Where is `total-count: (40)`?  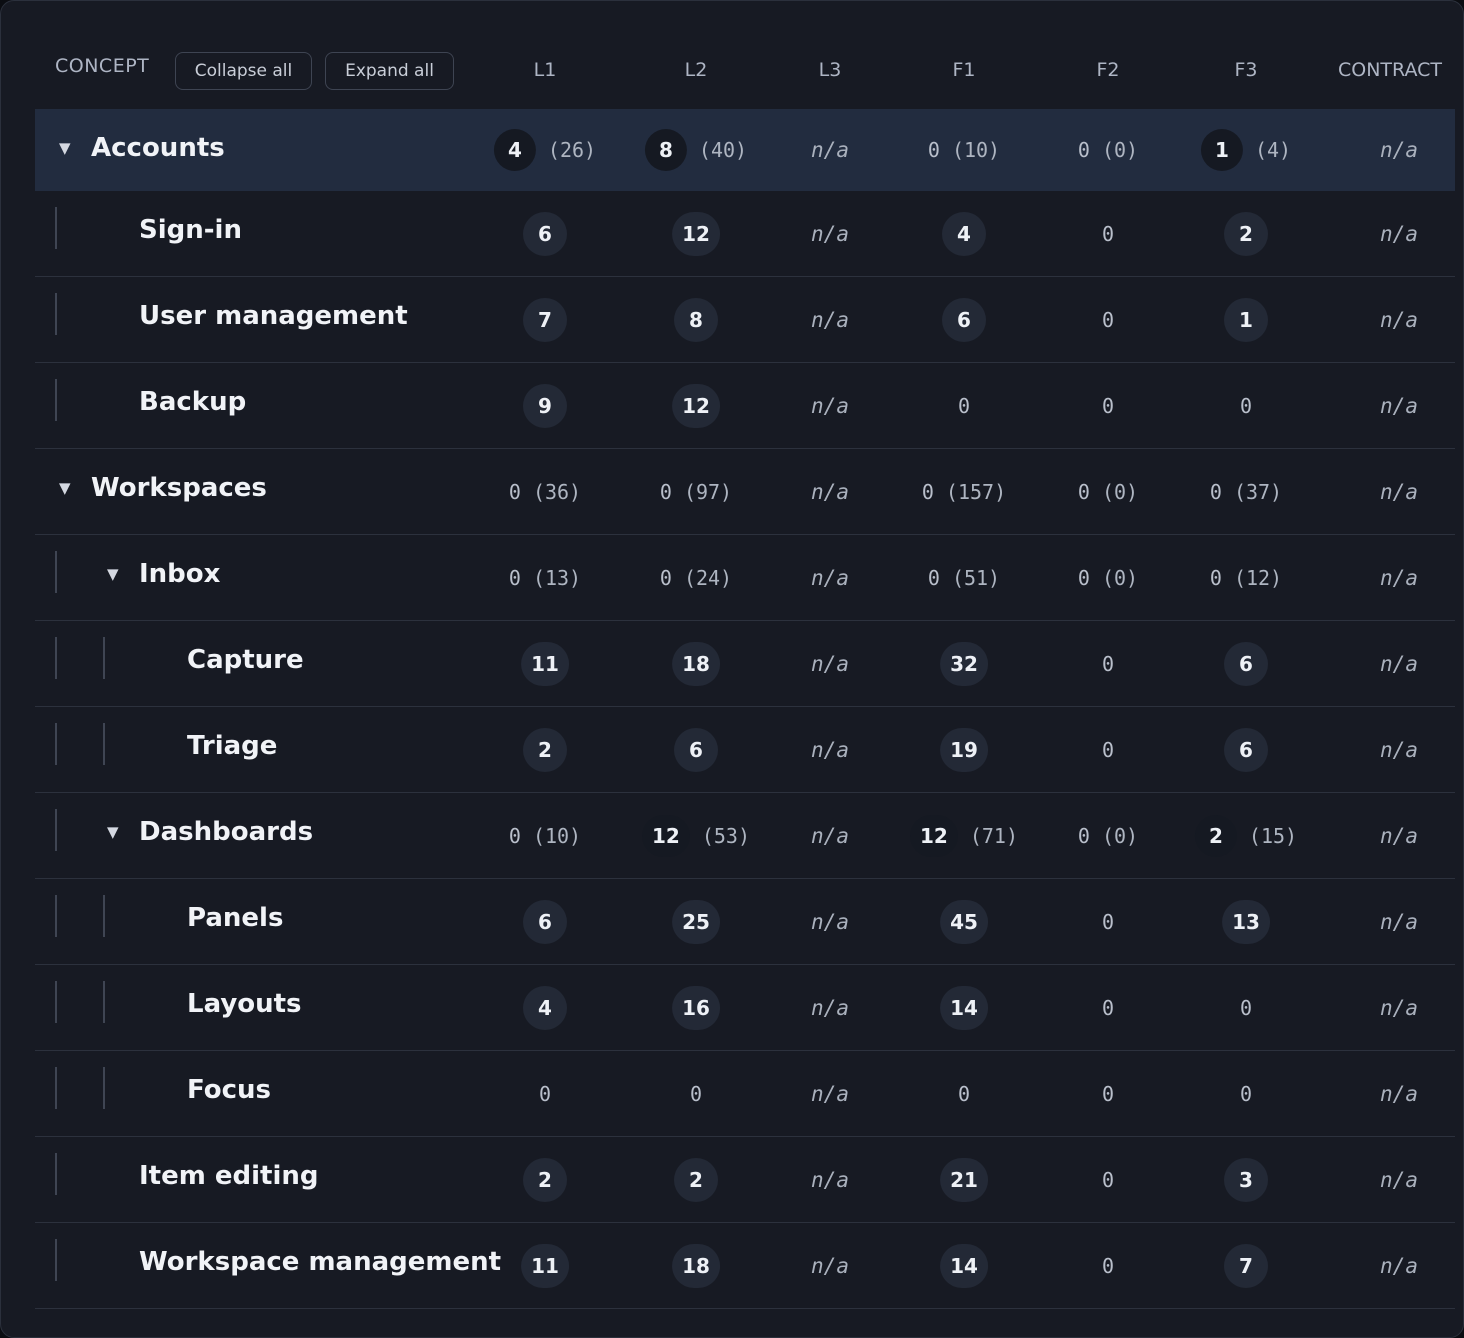 total-count: (40) is located at coordinates (723, 149).